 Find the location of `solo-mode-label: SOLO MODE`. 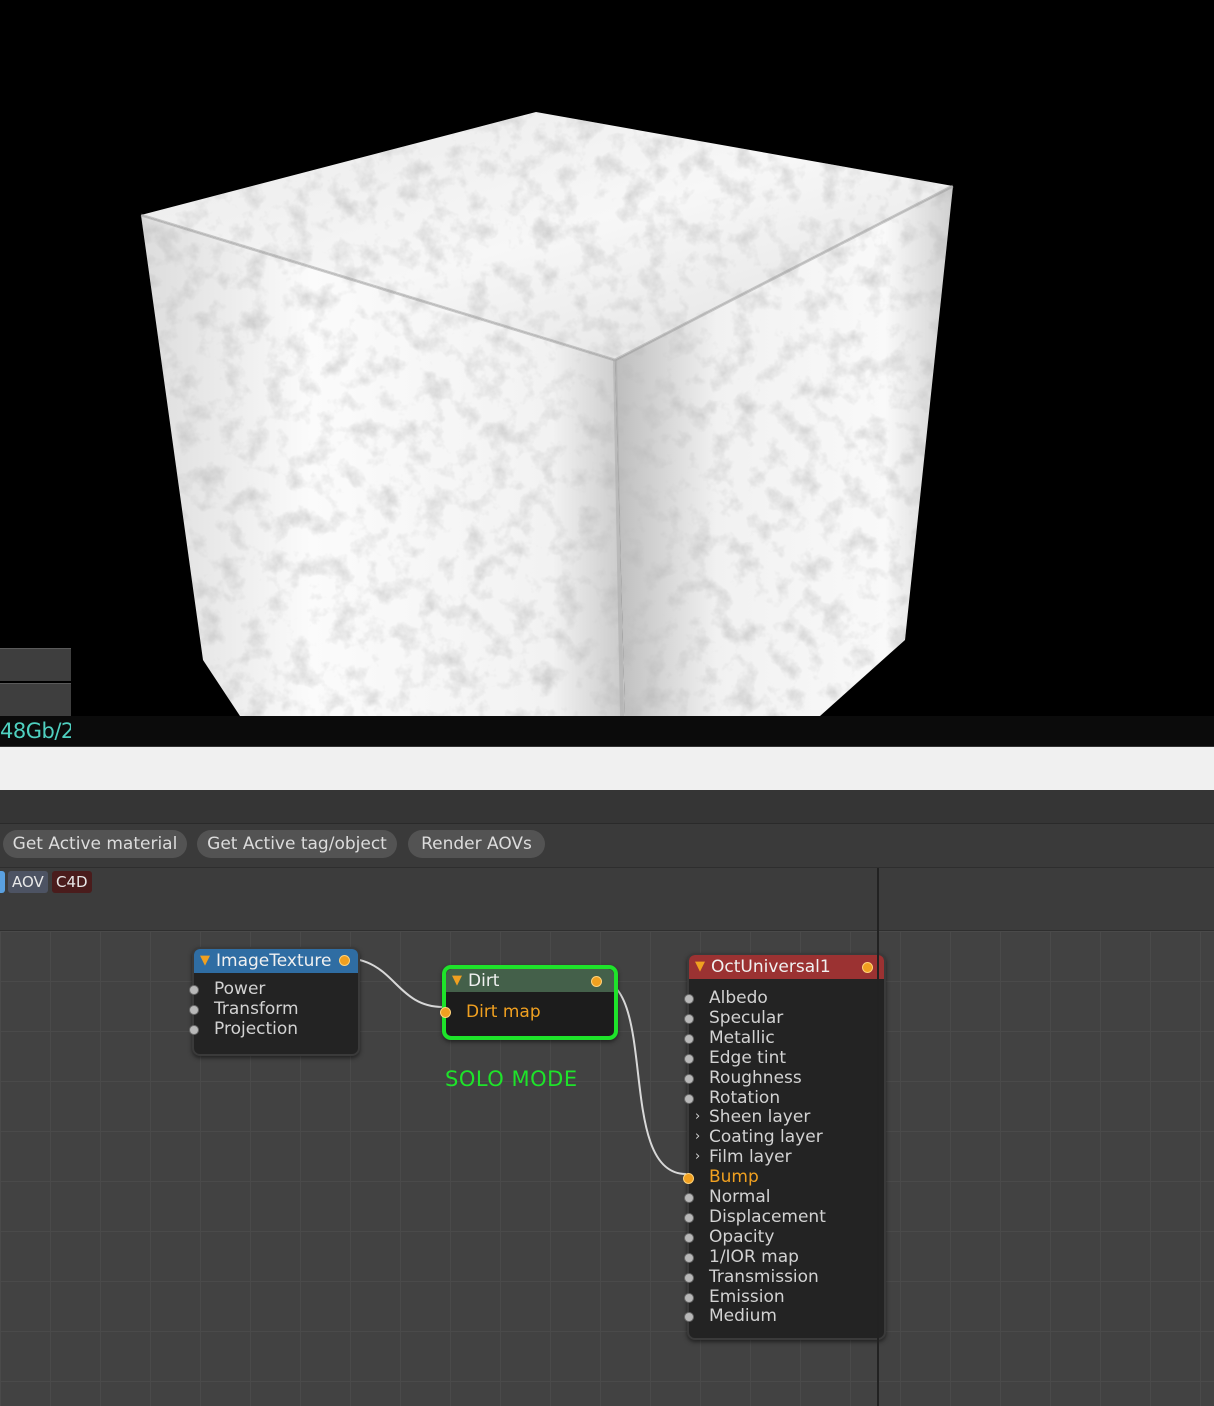

solo-mode-label: SOLO MODE is located at coordinates (511, 1079).